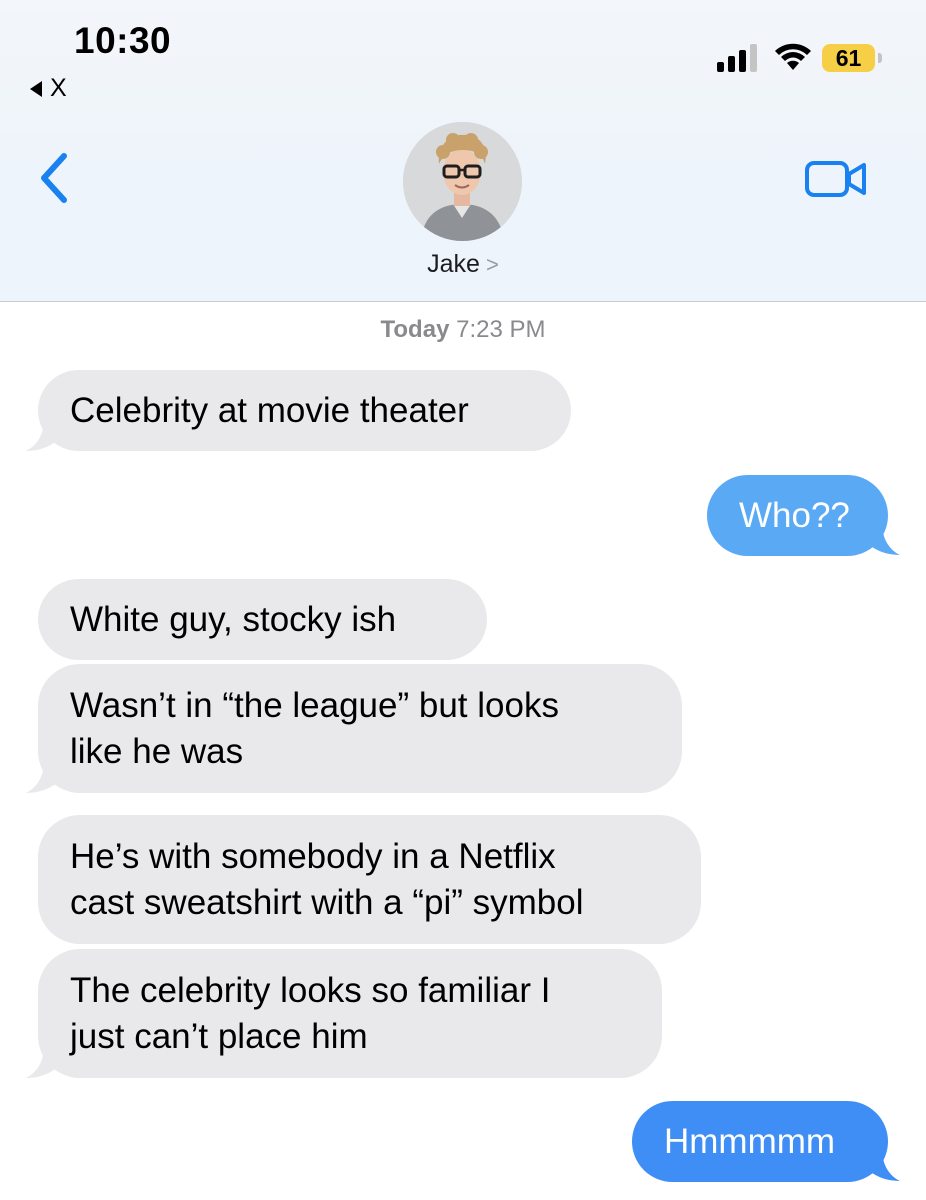 Image resolution: width=926 pixels, height=1200 pixels. I want to click on battery-cap, so click(880, 58).